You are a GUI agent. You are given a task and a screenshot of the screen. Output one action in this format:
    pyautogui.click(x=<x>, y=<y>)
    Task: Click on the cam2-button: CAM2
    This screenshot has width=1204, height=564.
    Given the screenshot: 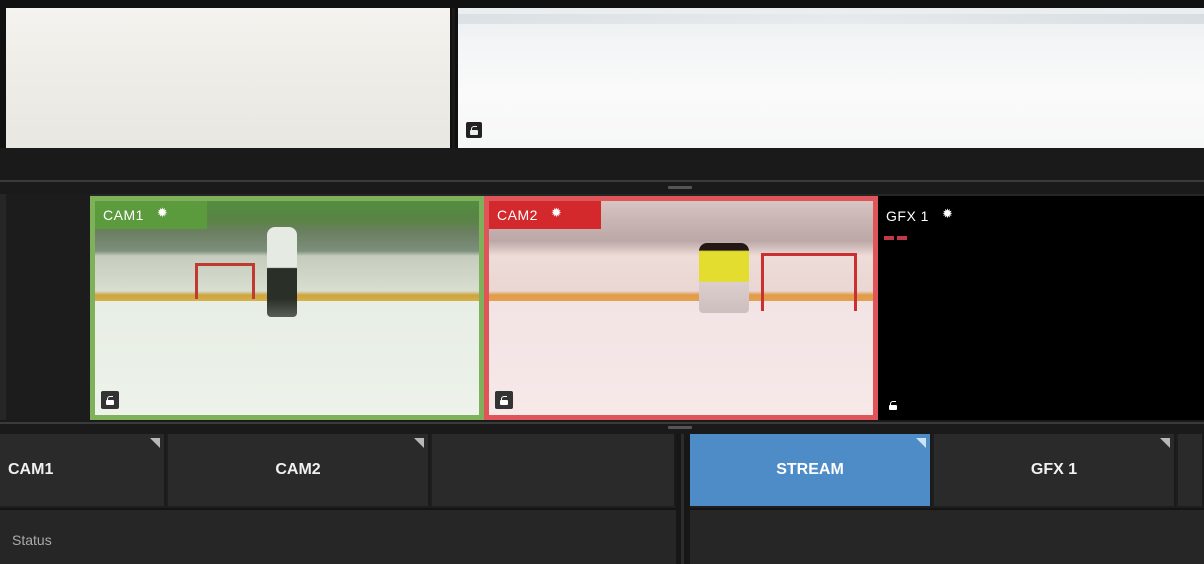 What is the action you would take?
    pyautogui.click(x=299, y=470)
    